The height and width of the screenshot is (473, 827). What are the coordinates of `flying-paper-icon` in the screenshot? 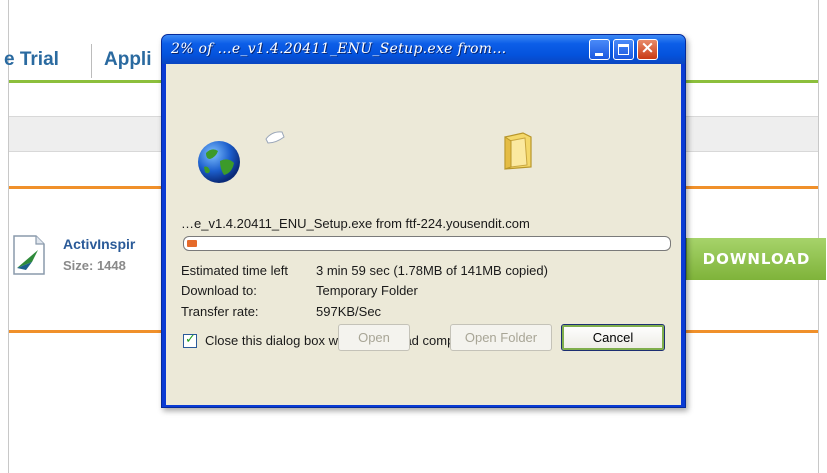 It's located at (275, 137).